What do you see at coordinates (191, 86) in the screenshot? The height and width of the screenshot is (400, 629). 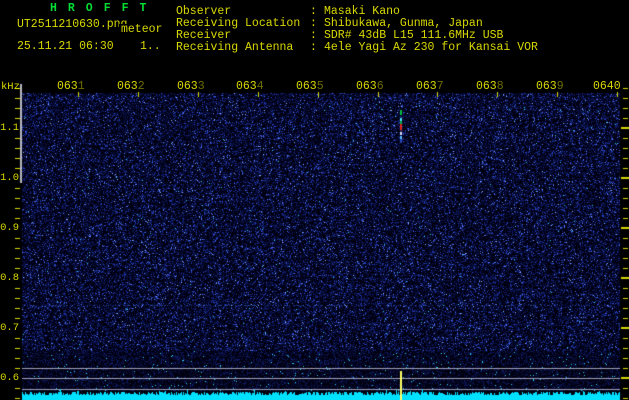 I see `x-tick-label: 0633` at bounding box center [191, 86].